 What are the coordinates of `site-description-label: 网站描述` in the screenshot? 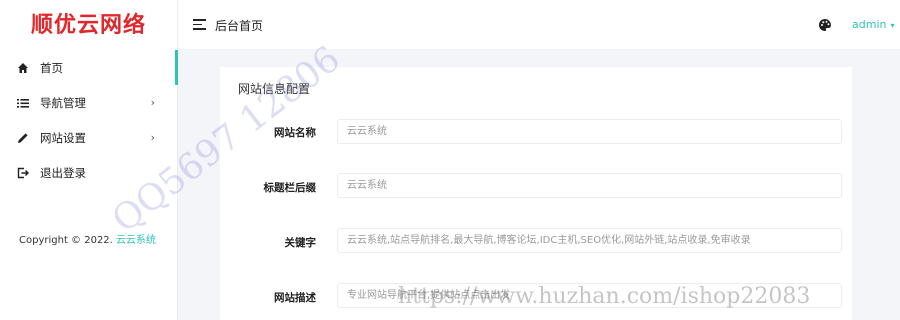 It's located at (295, 298).